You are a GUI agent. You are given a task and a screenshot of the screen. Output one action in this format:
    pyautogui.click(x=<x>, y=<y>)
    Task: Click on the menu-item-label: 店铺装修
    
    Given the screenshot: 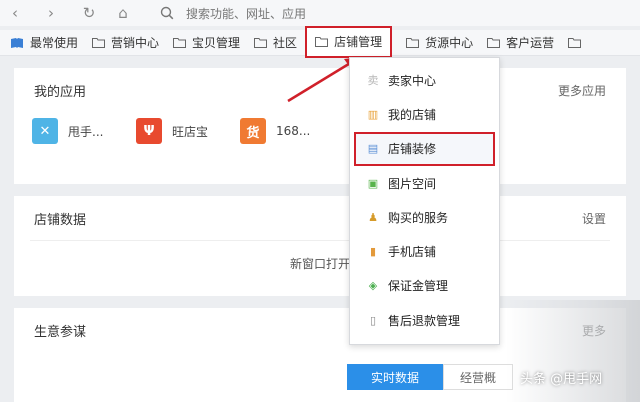 What is the action you would take?
    pyautogui.click(x=412, y=149)
    